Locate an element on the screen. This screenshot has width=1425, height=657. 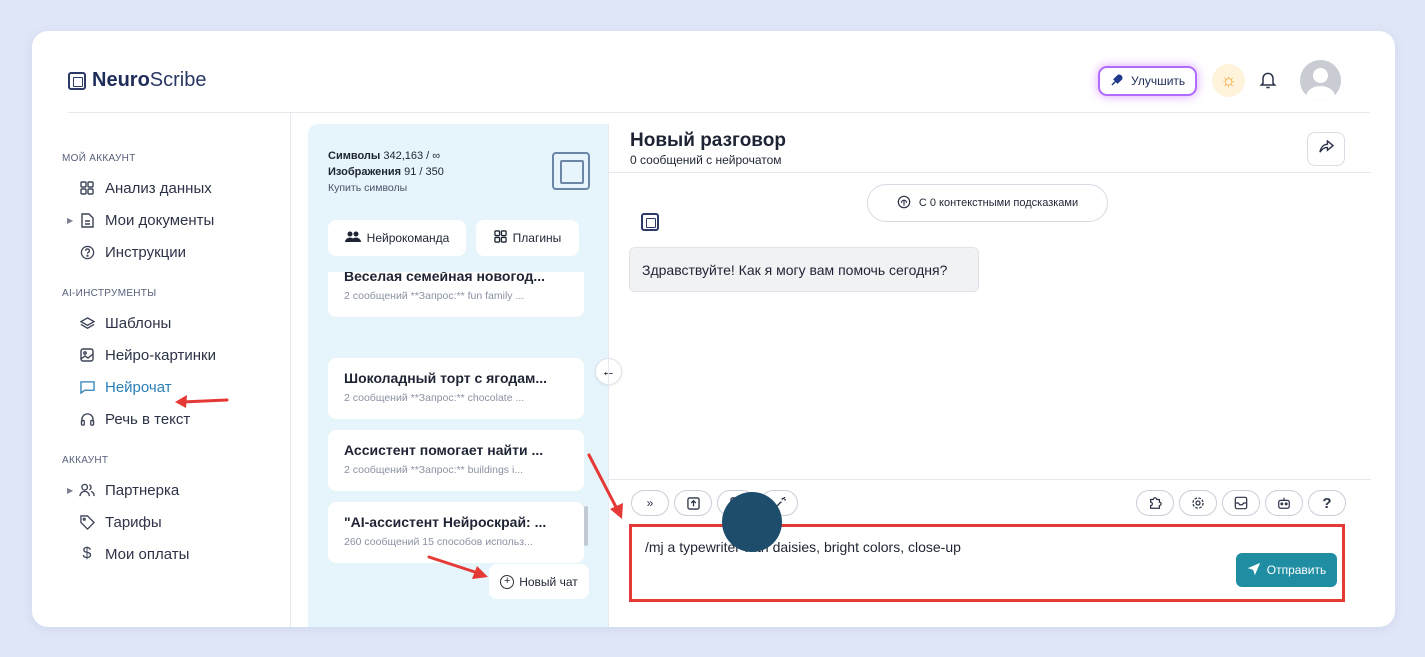
users-icon is located at coordinates (87, 490).